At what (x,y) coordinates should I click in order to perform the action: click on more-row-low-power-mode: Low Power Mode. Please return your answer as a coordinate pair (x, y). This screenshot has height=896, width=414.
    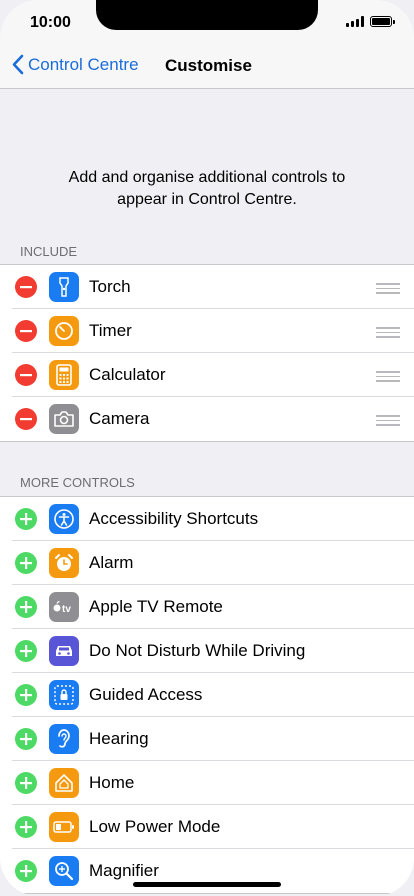
    Looking at the image, I should click on (207, 827).